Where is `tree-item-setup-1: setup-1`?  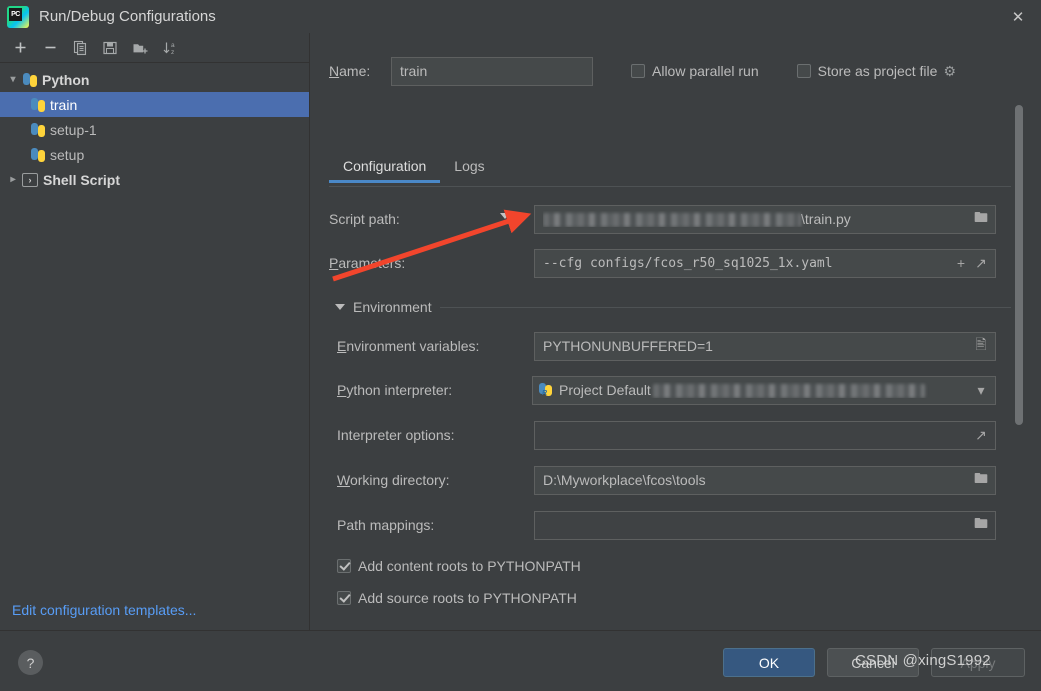 tree-item-setup-1: setup-1 is located at coordinates (154, 129).